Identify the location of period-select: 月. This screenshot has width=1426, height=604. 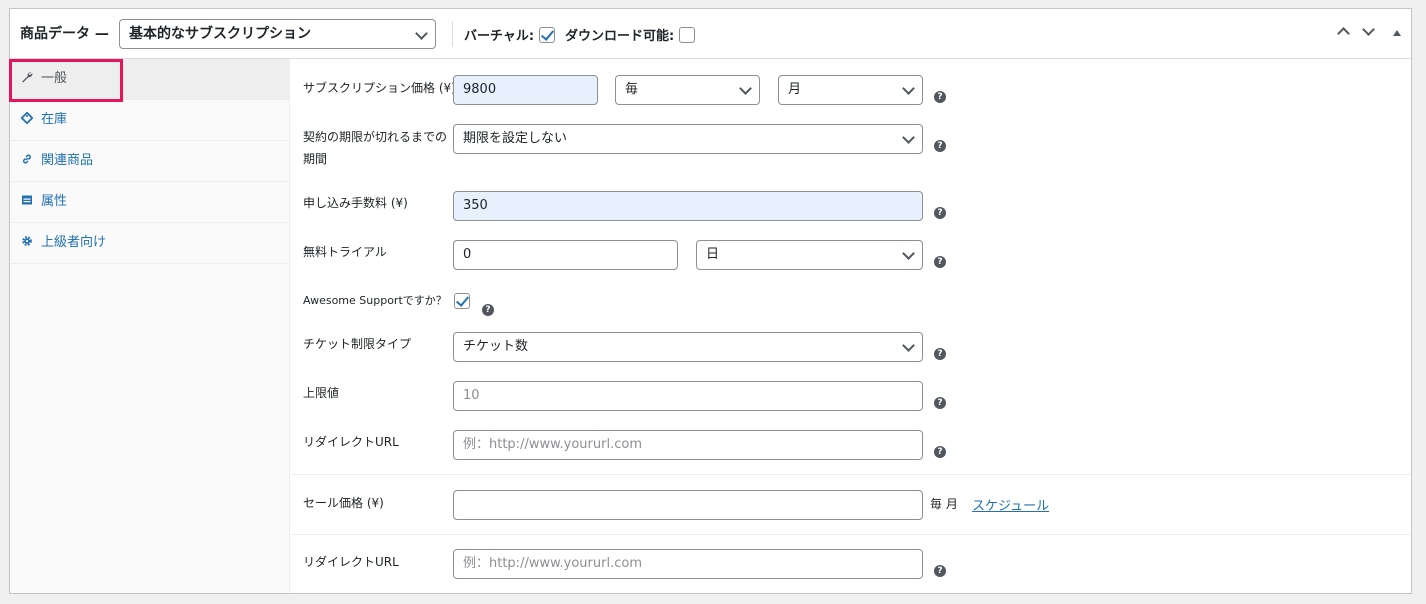
(850, 90).